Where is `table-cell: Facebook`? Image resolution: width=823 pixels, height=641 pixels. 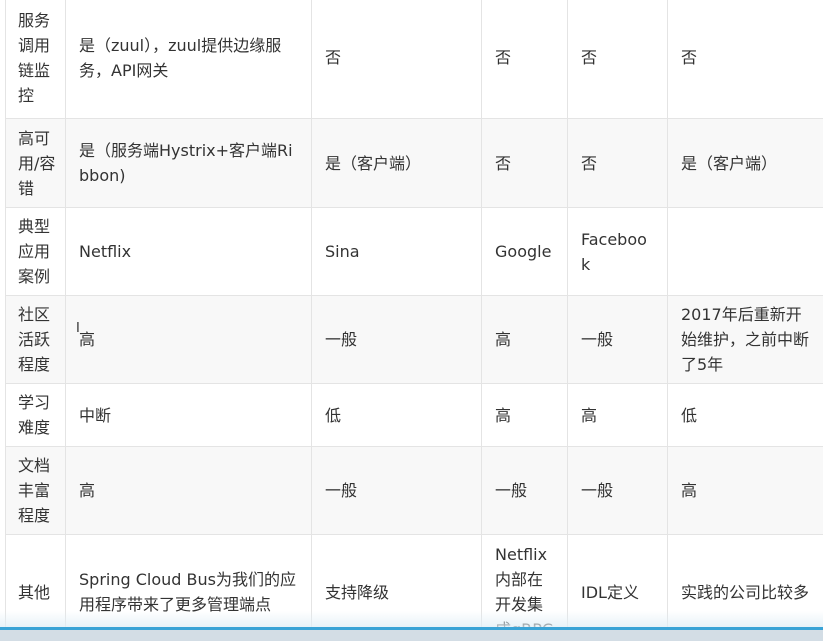 table-cell: Facebook is located at coordinates (617, 251).